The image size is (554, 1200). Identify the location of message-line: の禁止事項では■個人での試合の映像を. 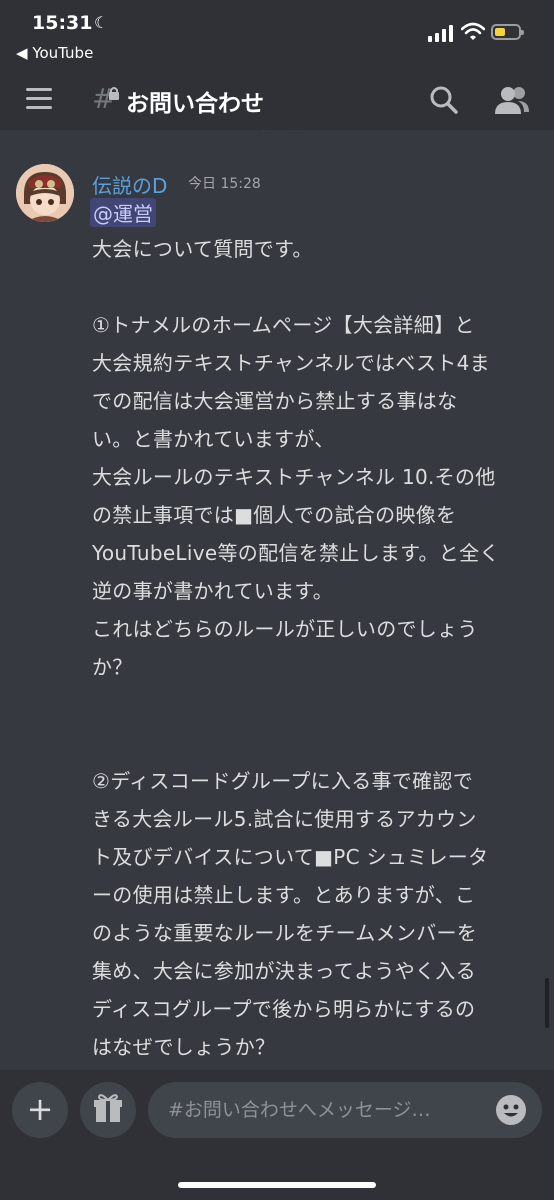
(274, 515).